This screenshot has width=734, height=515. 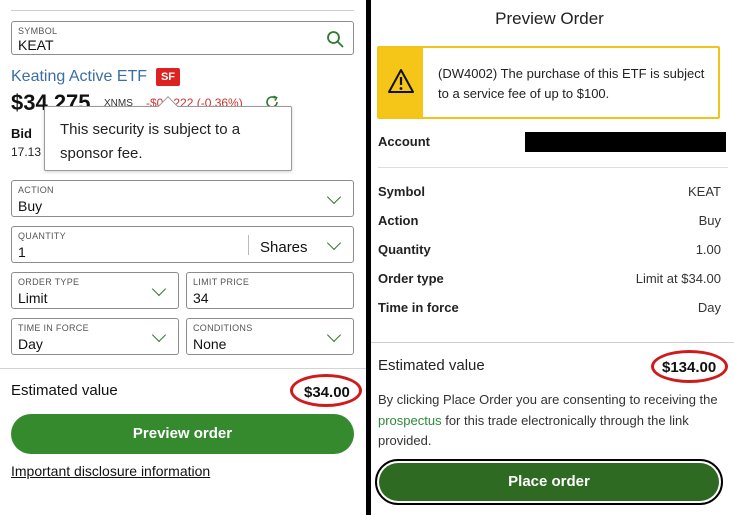 I want to click on prospectus-link: prospectus, so click(x=410, y=420).